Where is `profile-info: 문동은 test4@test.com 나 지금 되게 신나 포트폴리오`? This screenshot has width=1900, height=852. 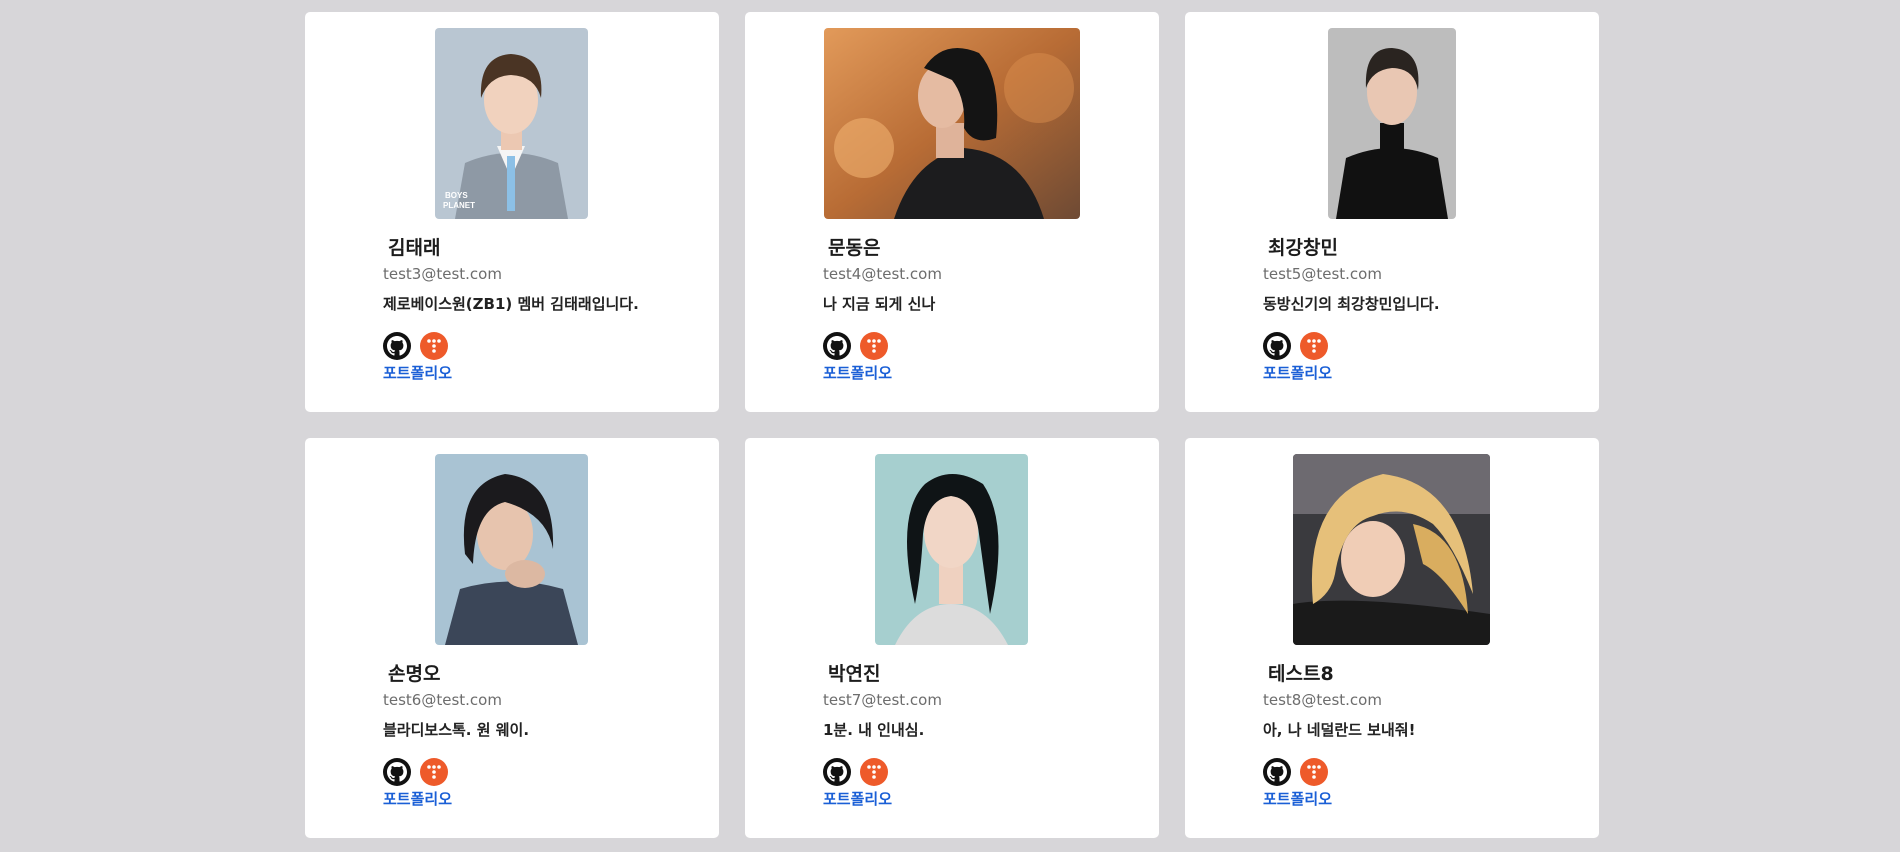
profile-info: 문동은 test4@test.com 나 지금 되게 신나 포트폴리오 is located at coordinates (981, 309).